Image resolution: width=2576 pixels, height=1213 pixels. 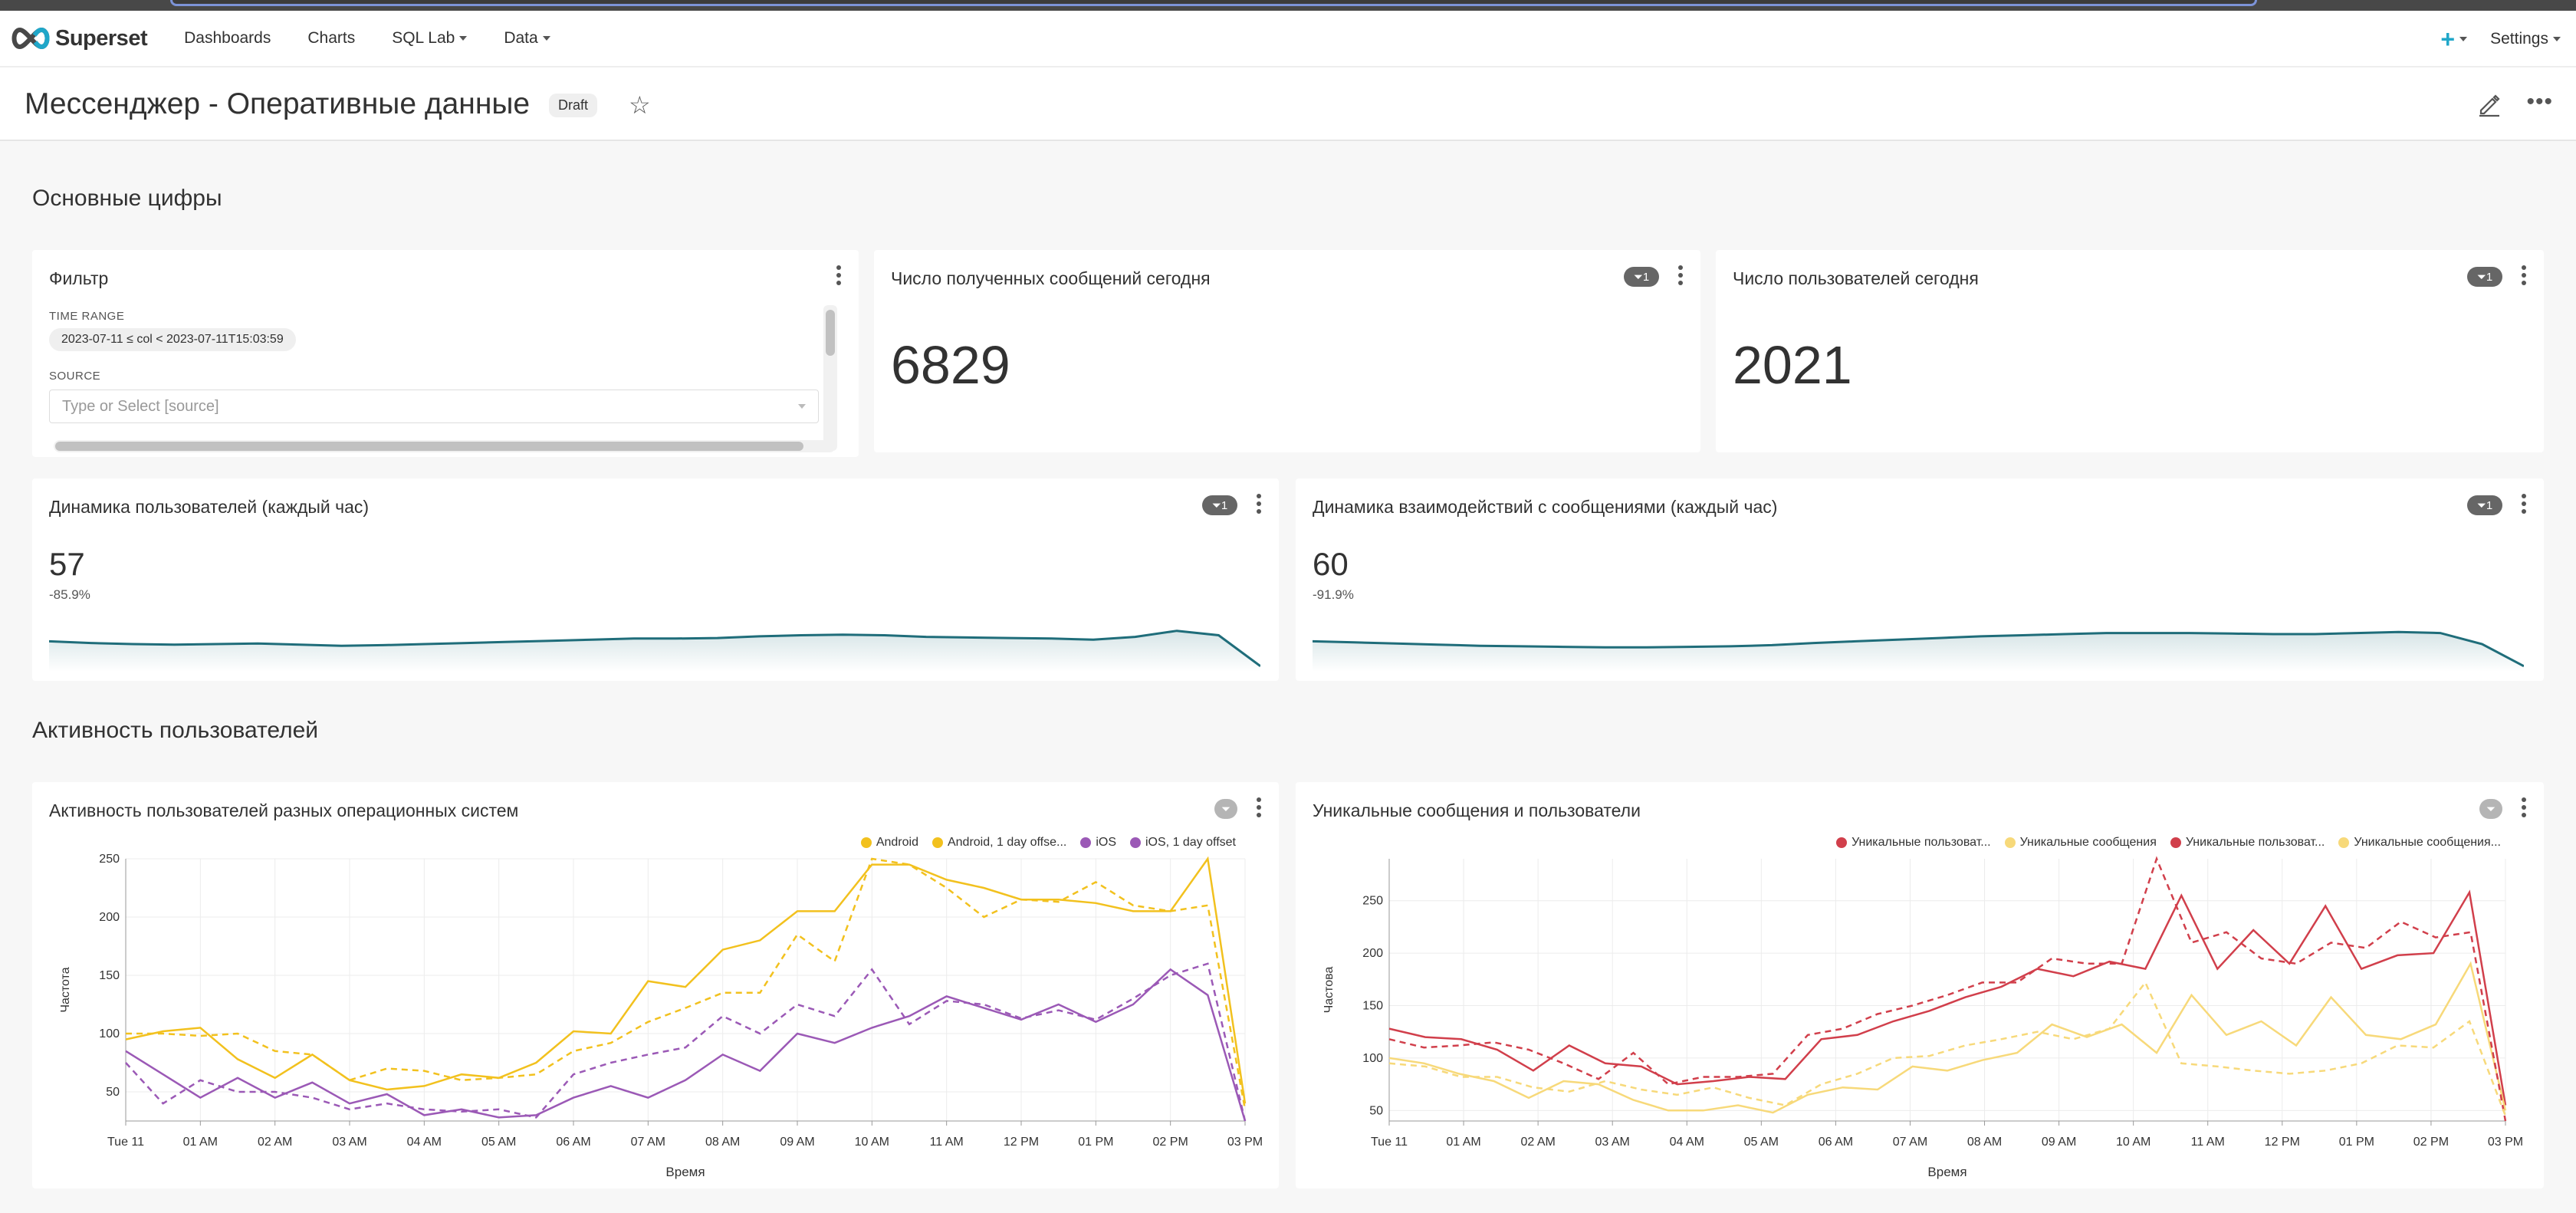 What do you see at coordinates (87, 316) in the screenshot?
I see `time-range-label: TIME RANGE` at bounding box center [87, 316].